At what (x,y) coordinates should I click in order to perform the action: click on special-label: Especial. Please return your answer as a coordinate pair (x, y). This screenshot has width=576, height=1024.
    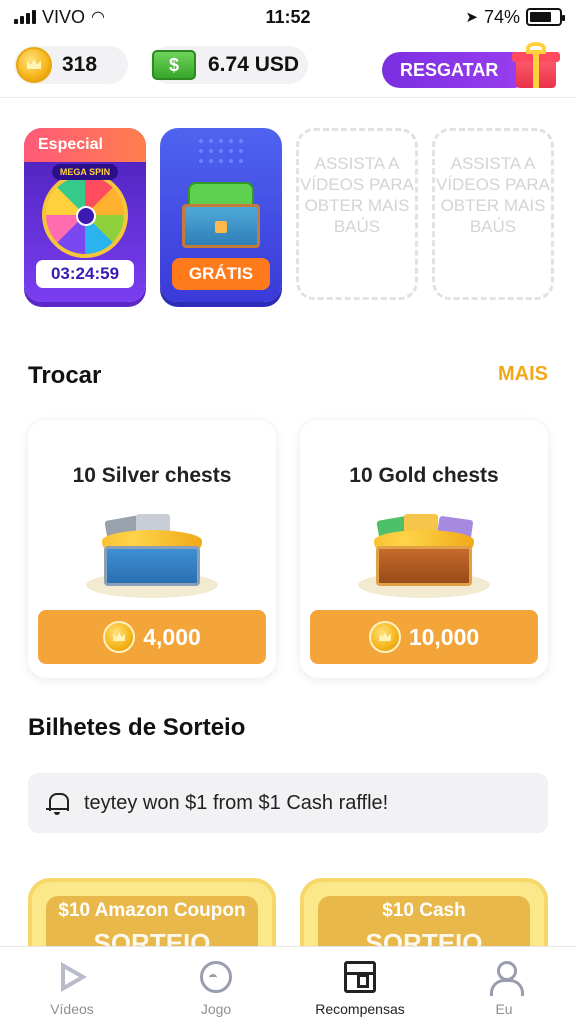
    Looking at the image, I should click on (85, 145).